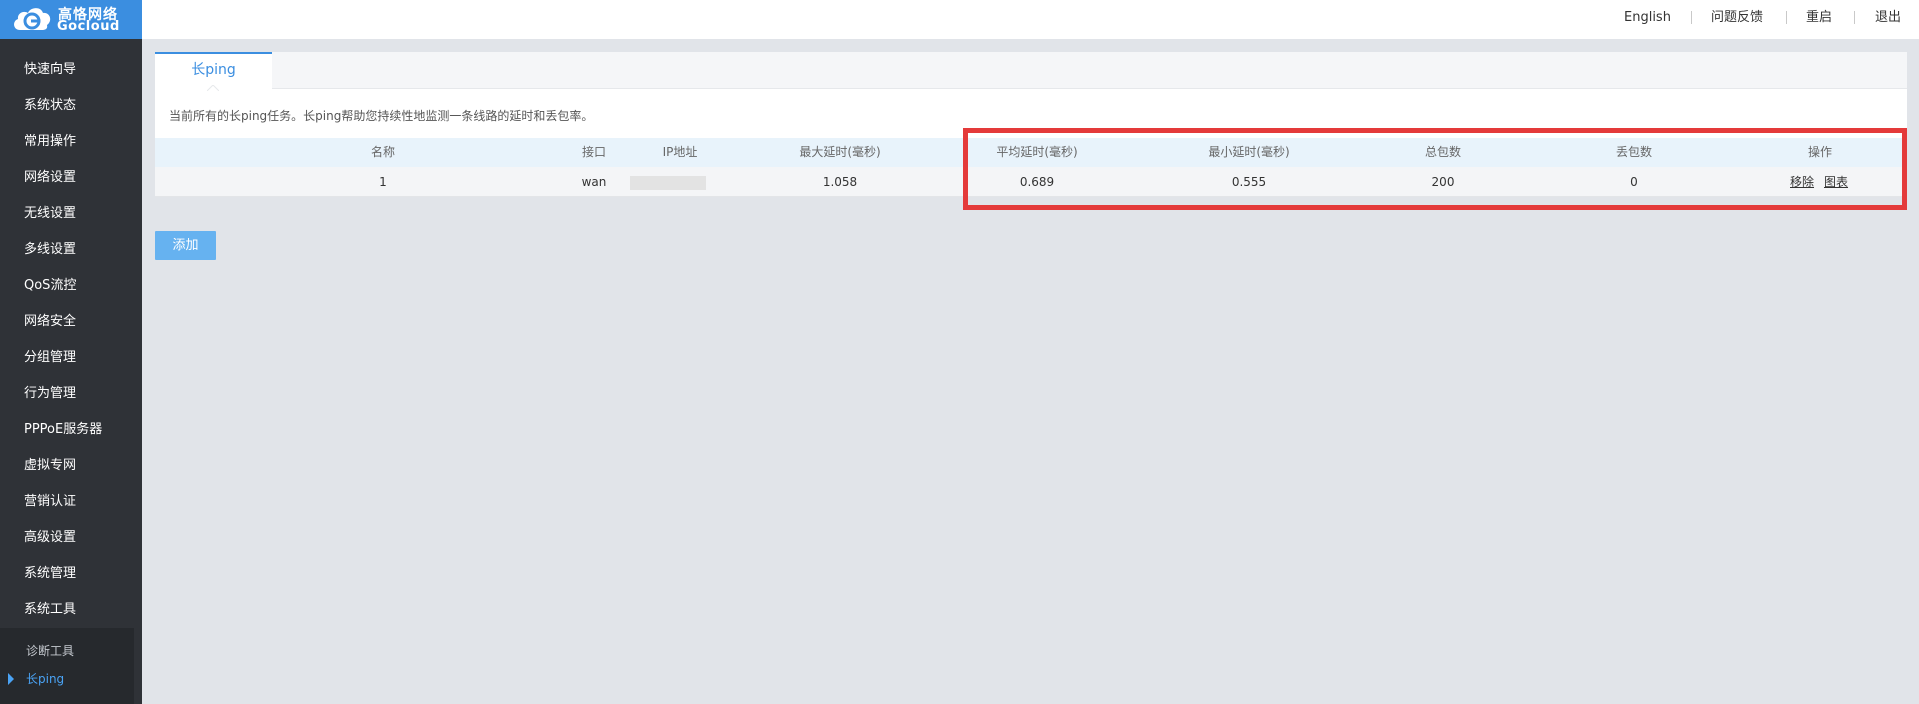 This screenshot has width=1919, height=704. What do you see at coordinates (1031, 71) in the screenshot?
I see `tab-bar: 长ping` at bounding box center [1031, 71].